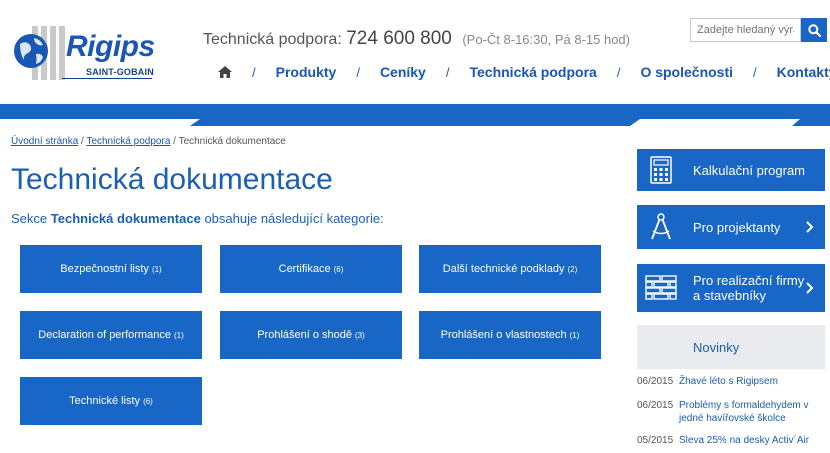 This screenshot has width=830, height=453. What do you see at coordinates (110, 46) in the screenshot?
I see `logo-wordmark: Rigips` at bounding box center [110, 46].